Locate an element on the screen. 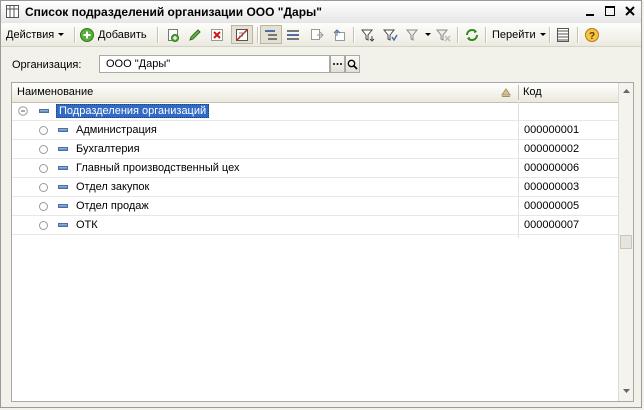 Image resolution: width=644 pixels, height=410 pixels. row-name: Бухгалтерия is located at coordinates (108, 149).